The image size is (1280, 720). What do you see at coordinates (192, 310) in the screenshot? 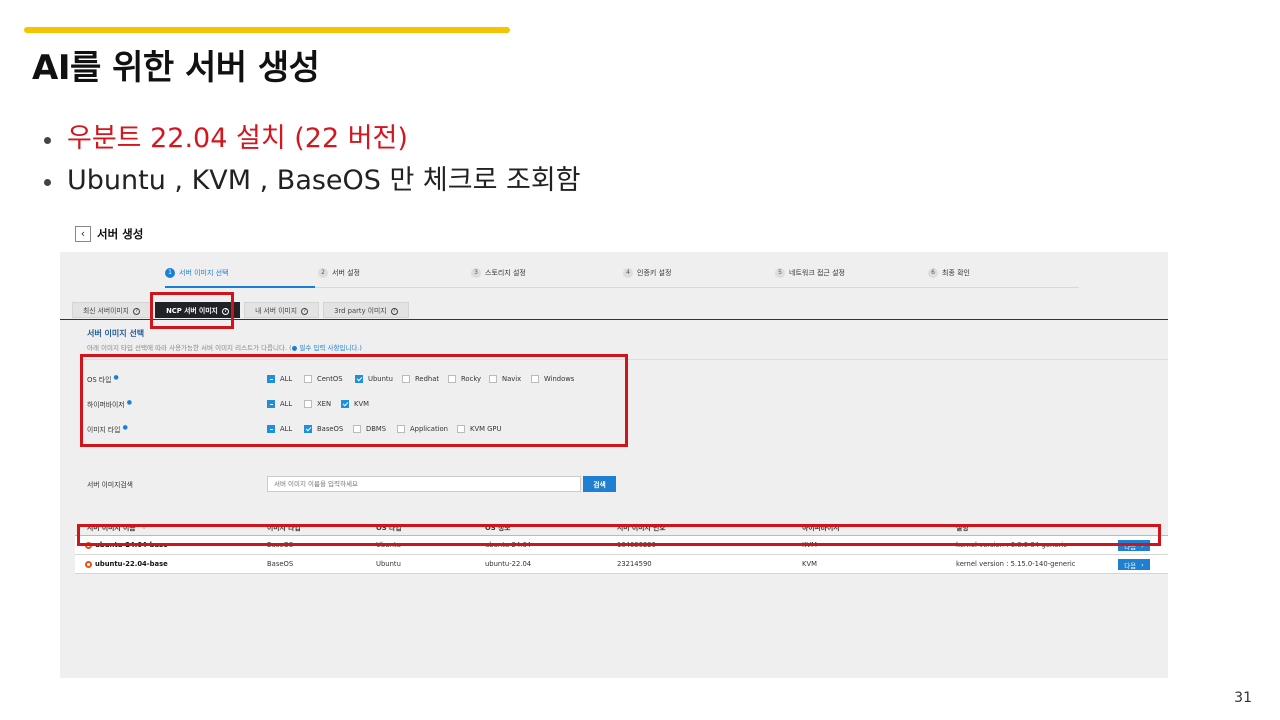
I see `annotation-box-tab` at bounding box center [192, 310].